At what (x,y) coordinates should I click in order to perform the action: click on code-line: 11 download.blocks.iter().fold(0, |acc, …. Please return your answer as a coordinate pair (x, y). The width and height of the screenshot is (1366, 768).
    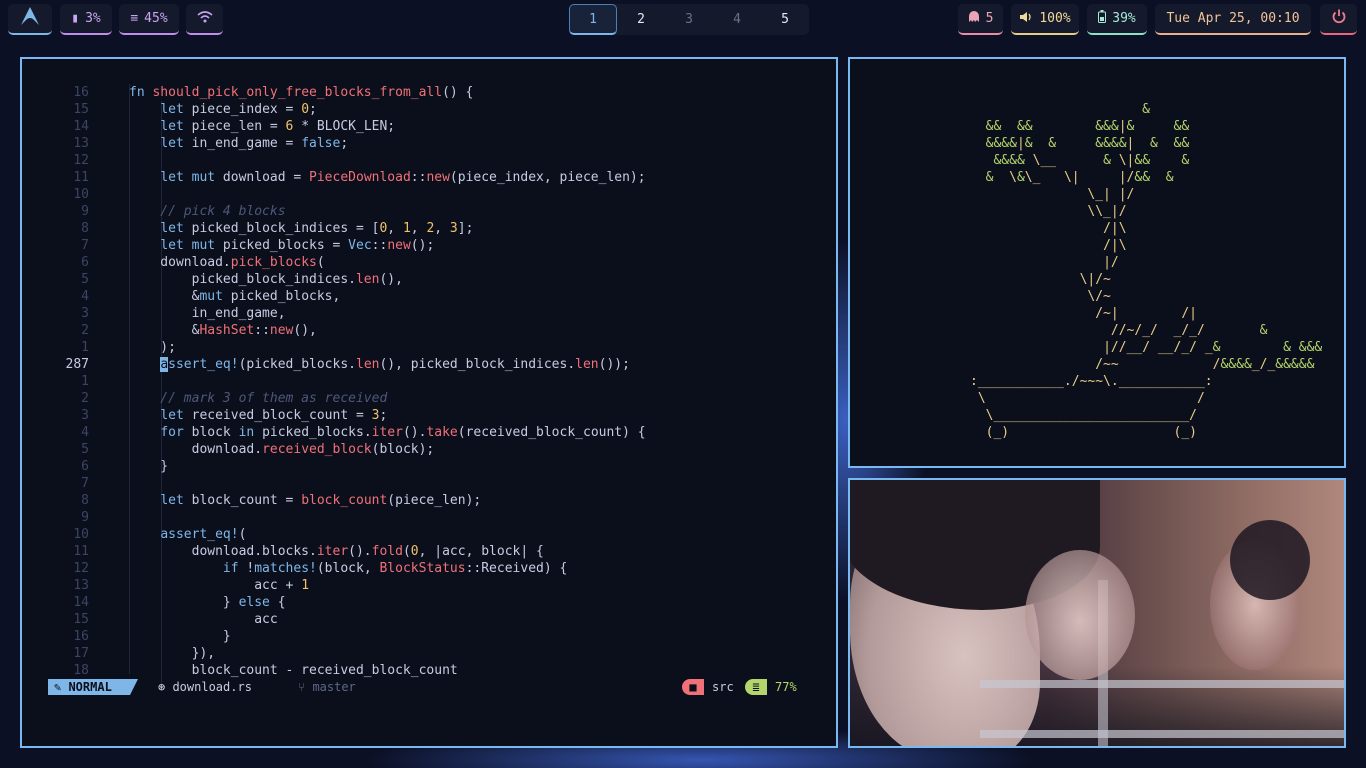
    Looking at the image, I should click on (429, 551).